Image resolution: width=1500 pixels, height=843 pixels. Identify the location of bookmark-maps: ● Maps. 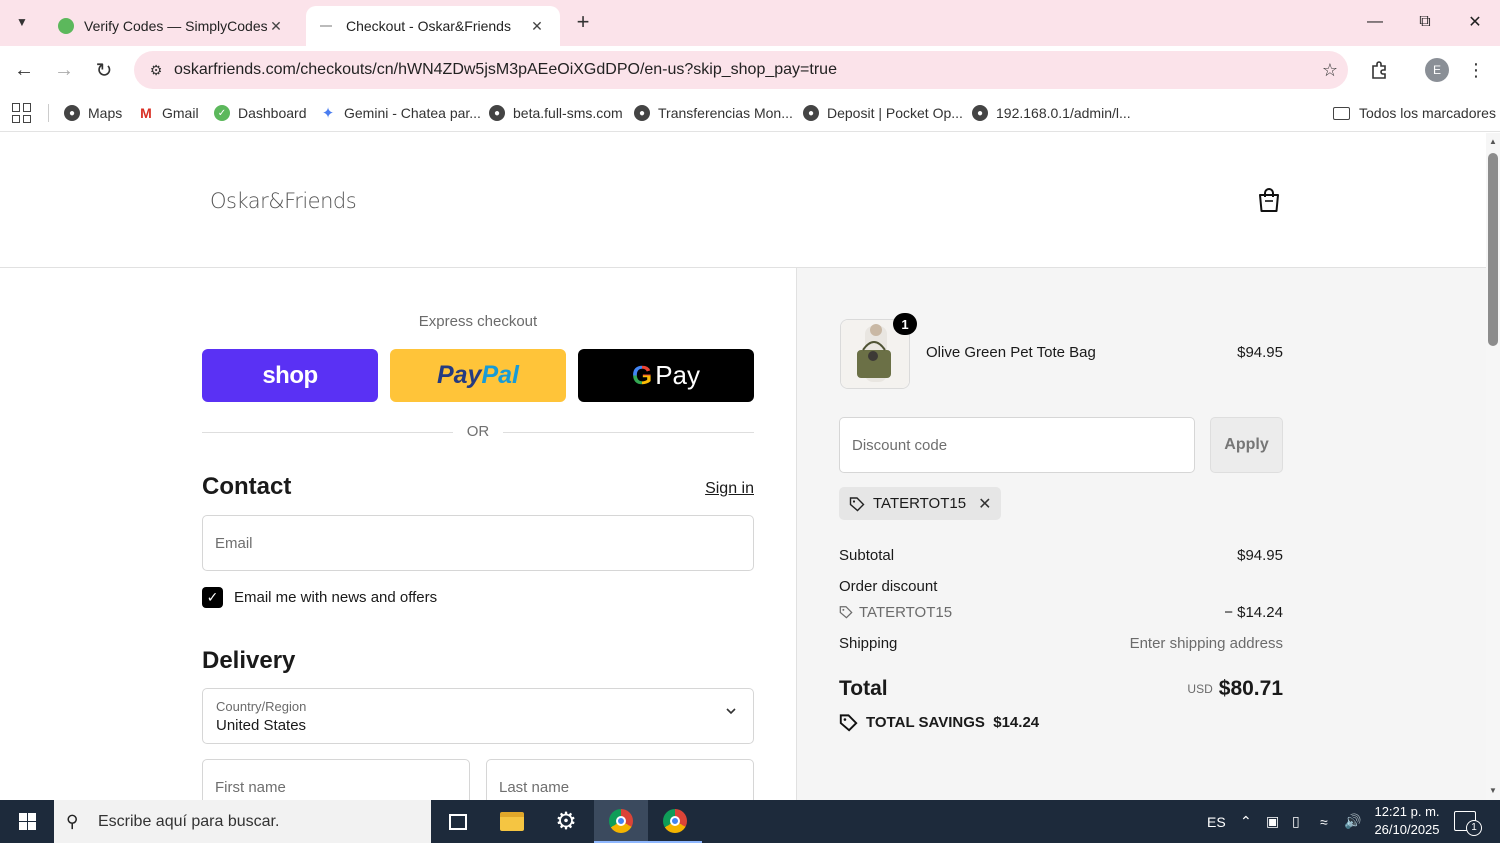
(93, 113).